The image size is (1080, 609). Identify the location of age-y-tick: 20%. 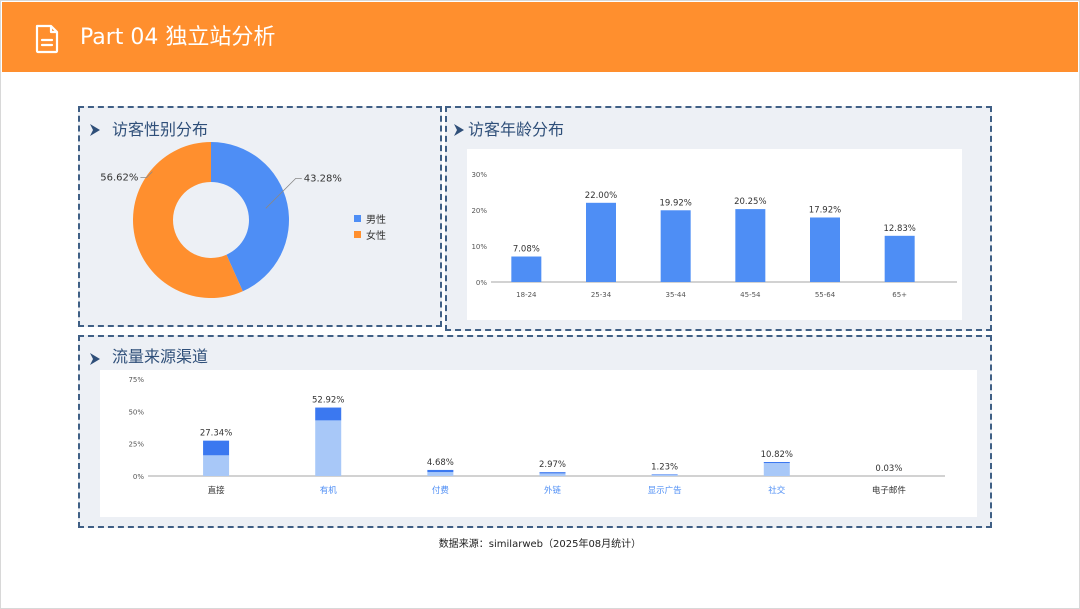
(479, 211).